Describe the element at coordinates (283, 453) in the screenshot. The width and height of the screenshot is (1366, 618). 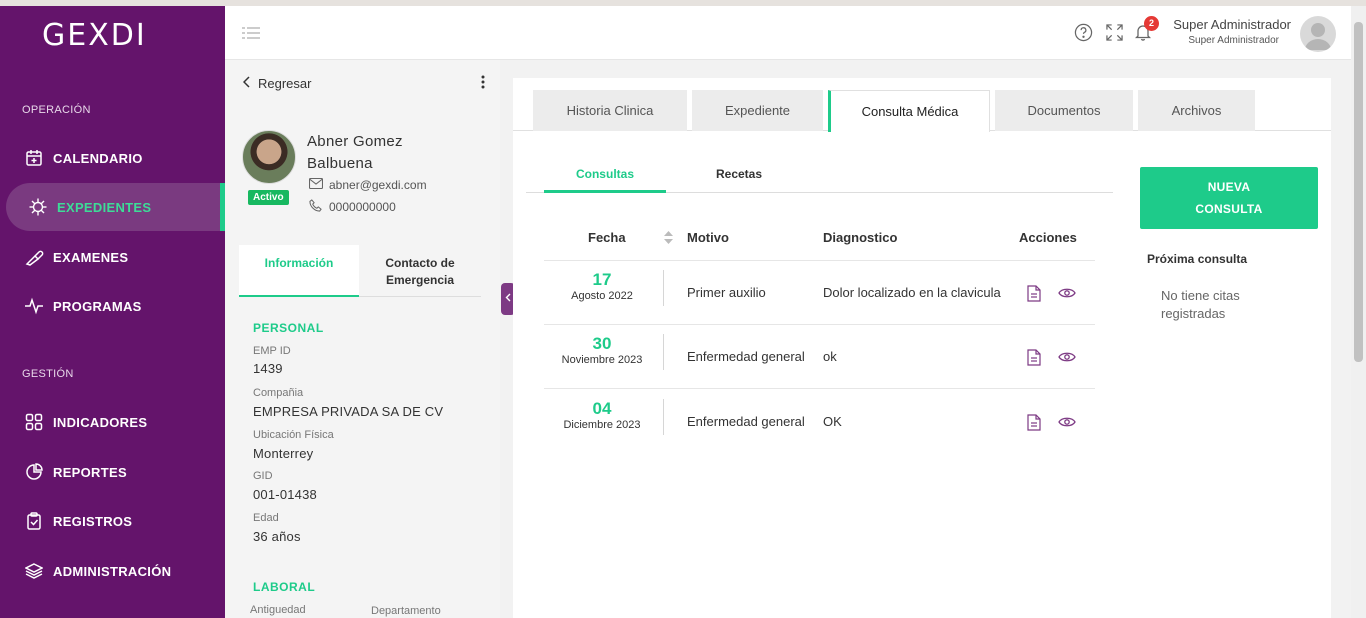
I see `field-value-ubicacion: Monterrey` at that location.